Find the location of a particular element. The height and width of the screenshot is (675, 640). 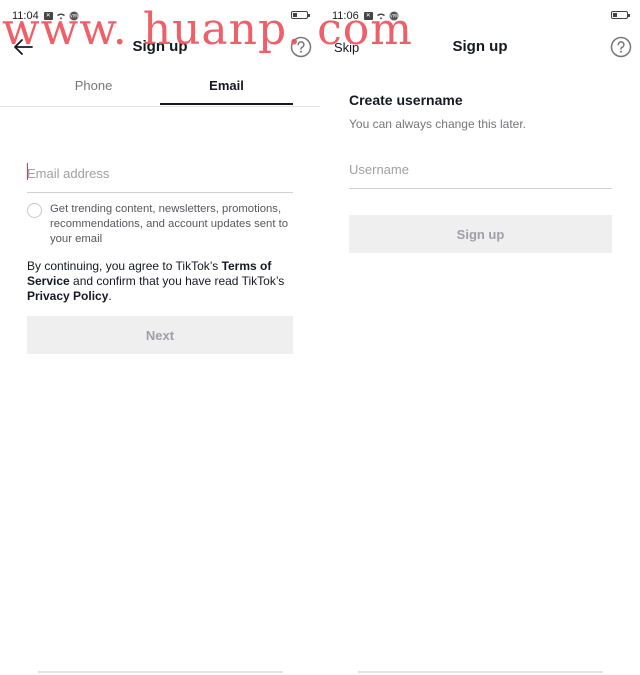

header: Skip Sign up is located at coordinates (480, 47).